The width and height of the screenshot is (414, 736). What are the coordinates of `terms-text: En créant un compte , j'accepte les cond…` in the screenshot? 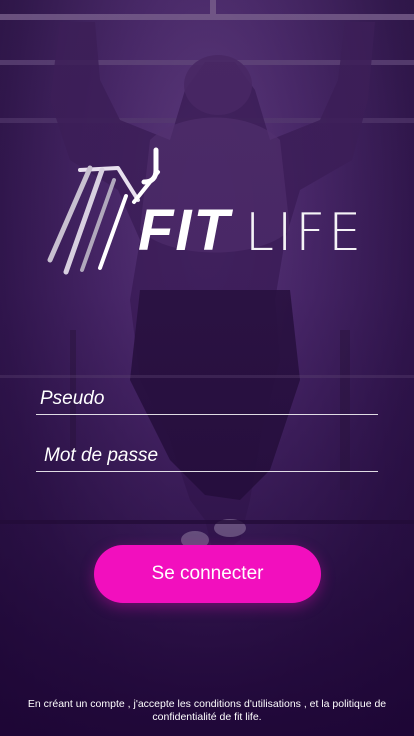 It's located at (207, 710).